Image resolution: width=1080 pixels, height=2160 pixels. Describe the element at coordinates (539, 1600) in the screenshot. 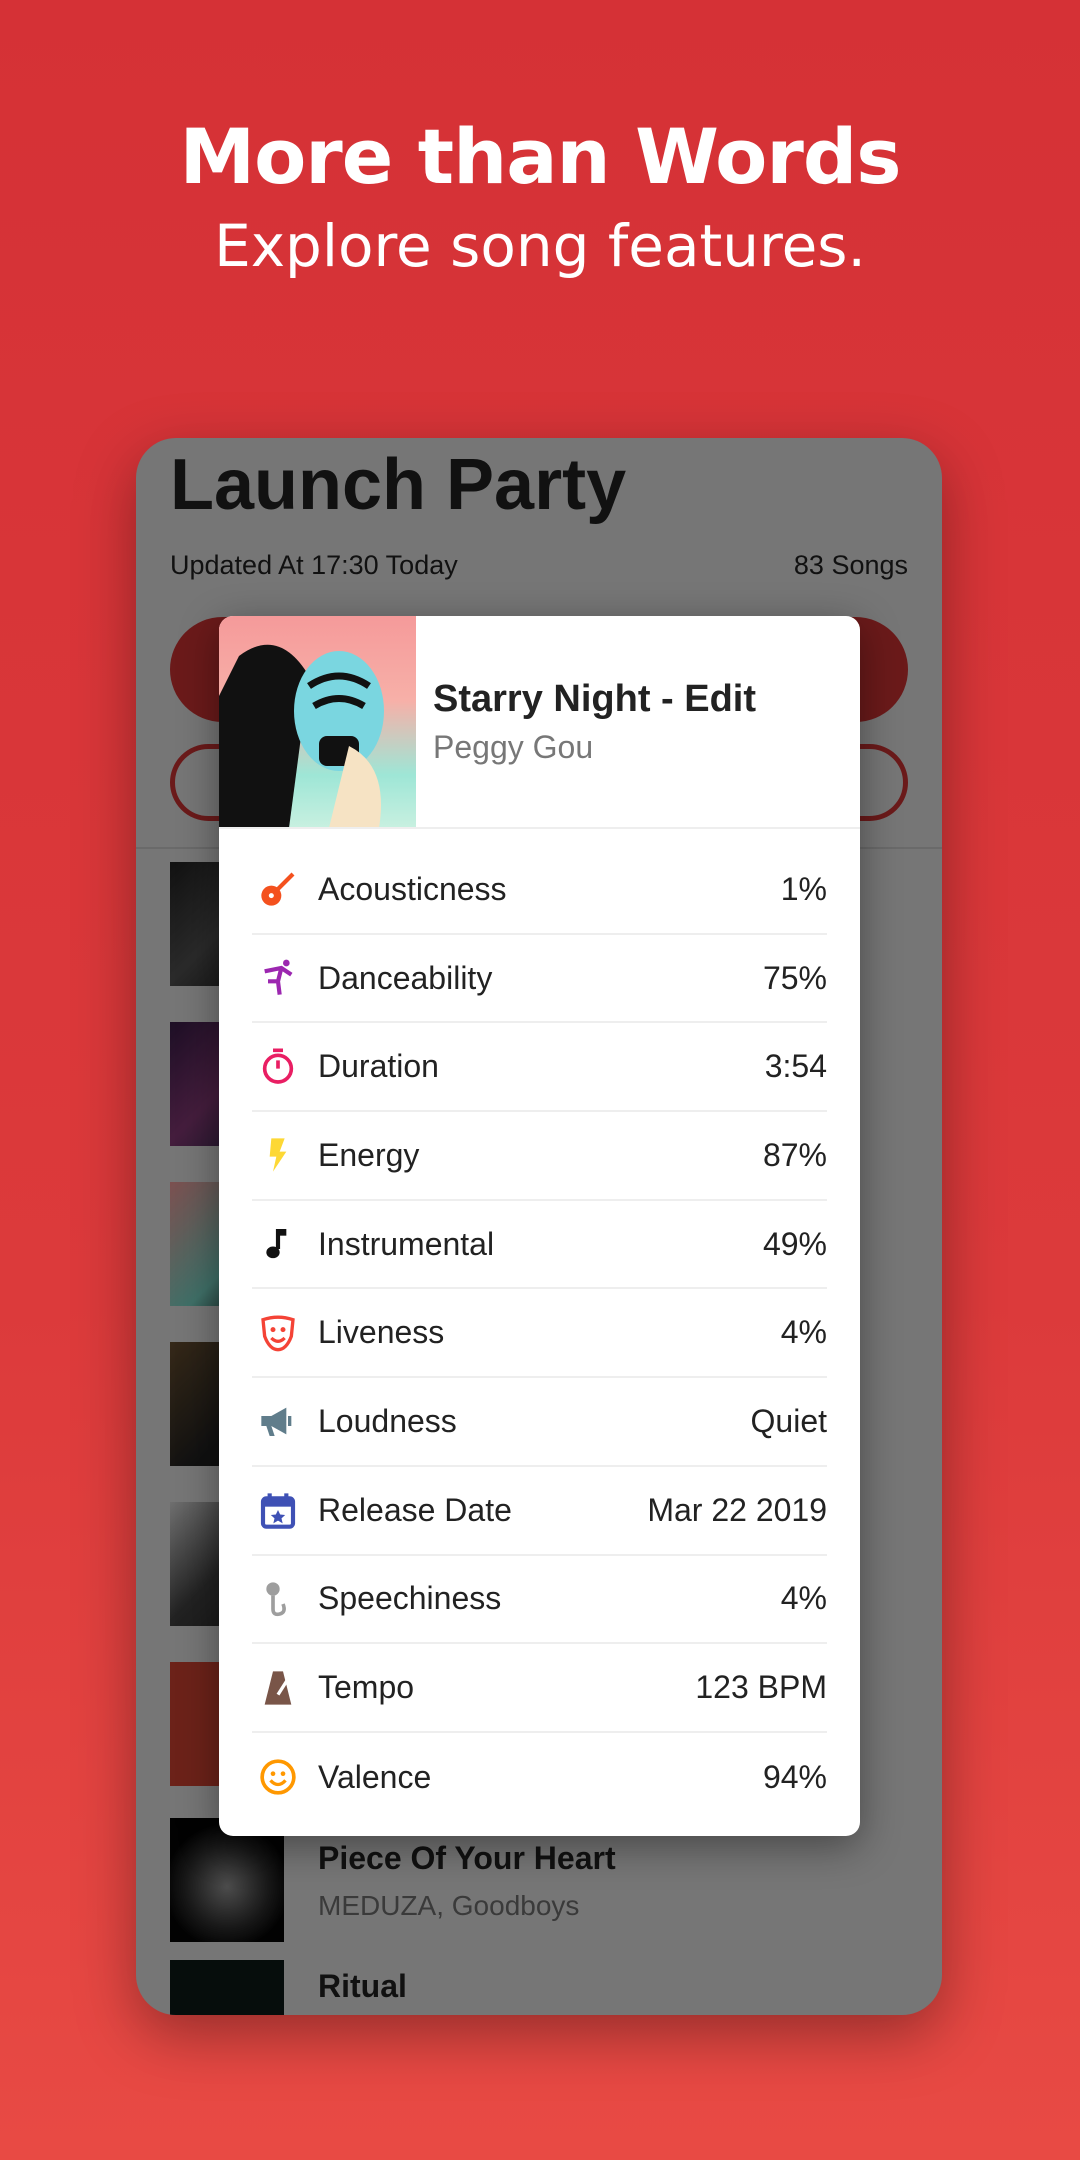

I see `feature-row-speechiness: Speechiness 4%` at that location.